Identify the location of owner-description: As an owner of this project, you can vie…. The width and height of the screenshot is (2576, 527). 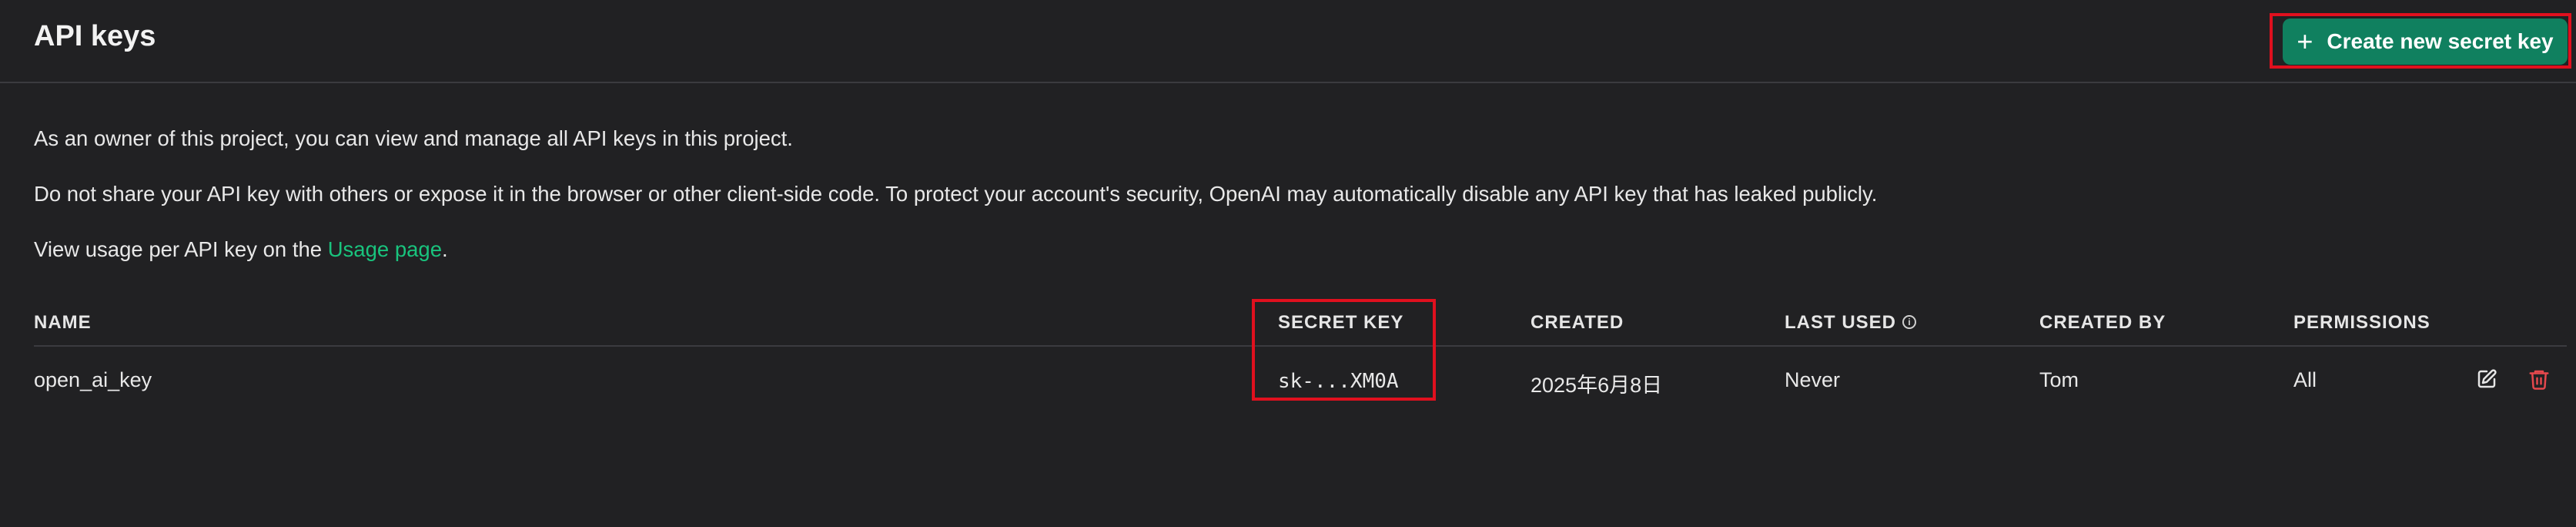
(413, 138).